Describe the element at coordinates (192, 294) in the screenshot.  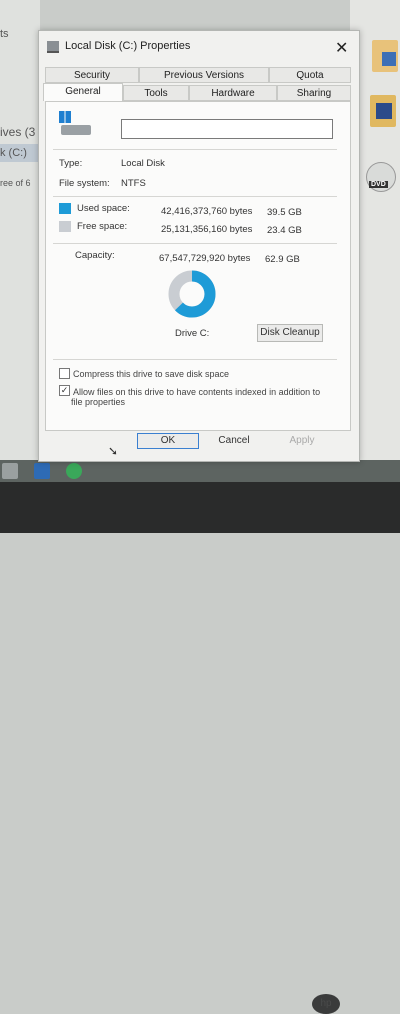
I see `disk-usage-donut` at that location.